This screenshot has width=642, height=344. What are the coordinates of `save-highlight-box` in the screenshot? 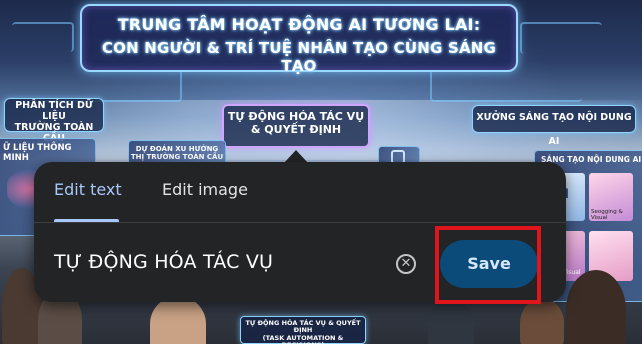 It's located at (488, 265).